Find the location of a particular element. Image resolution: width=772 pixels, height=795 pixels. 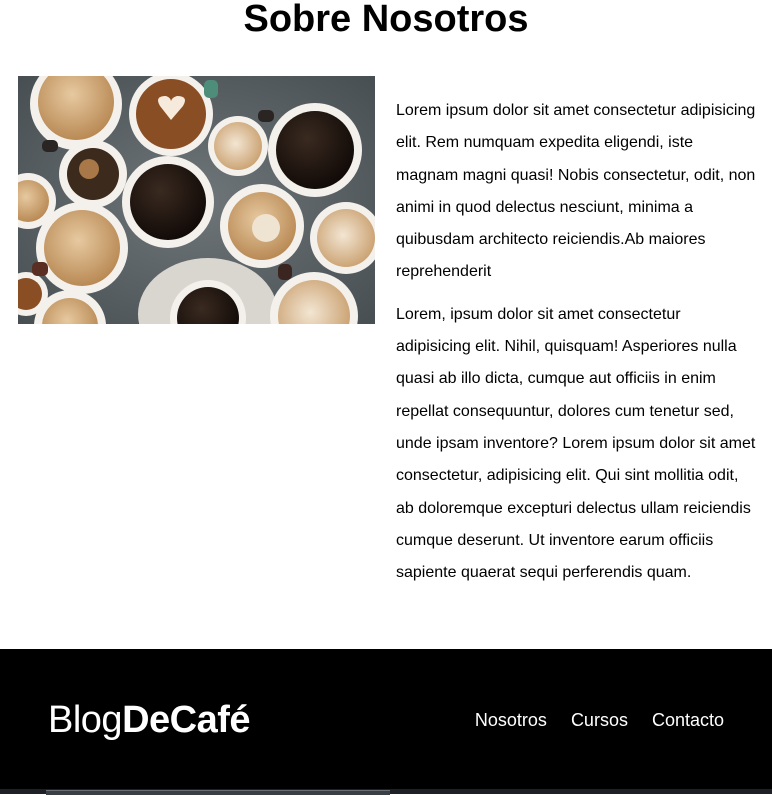

coffee-cups-photo is located at coordinates (196, 200).